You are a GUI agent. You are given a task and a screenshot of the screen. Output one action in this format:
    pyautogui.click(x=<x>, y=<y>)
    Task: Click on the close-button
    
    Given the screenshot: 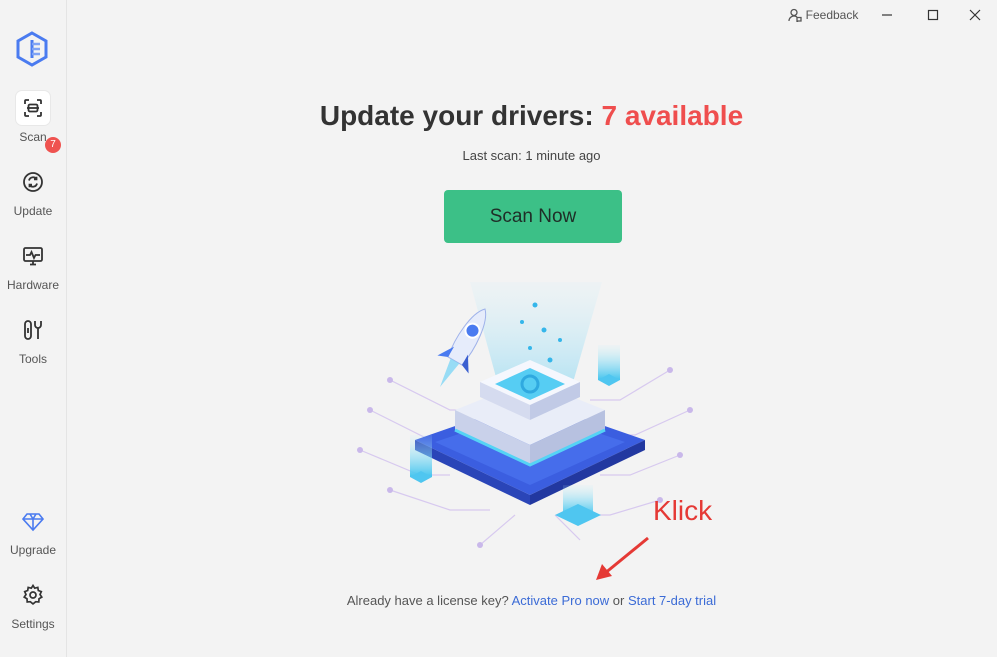 What is the action you would take?
    pyautogui.click(x=975, y=15)
    